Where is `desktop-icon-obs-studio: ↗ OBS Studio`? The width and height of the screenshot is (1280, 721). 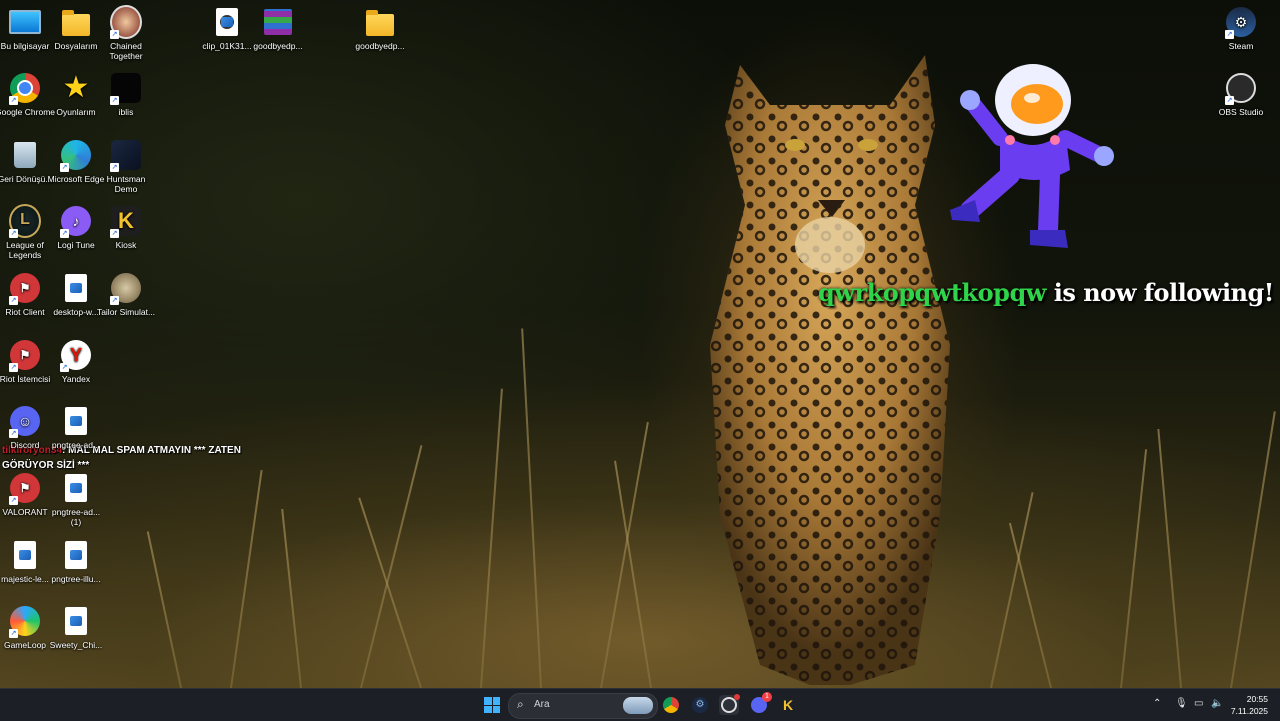 desktop-icon-obs-studio: ↗ OBS Studio is located at coordinates (1241, 94).